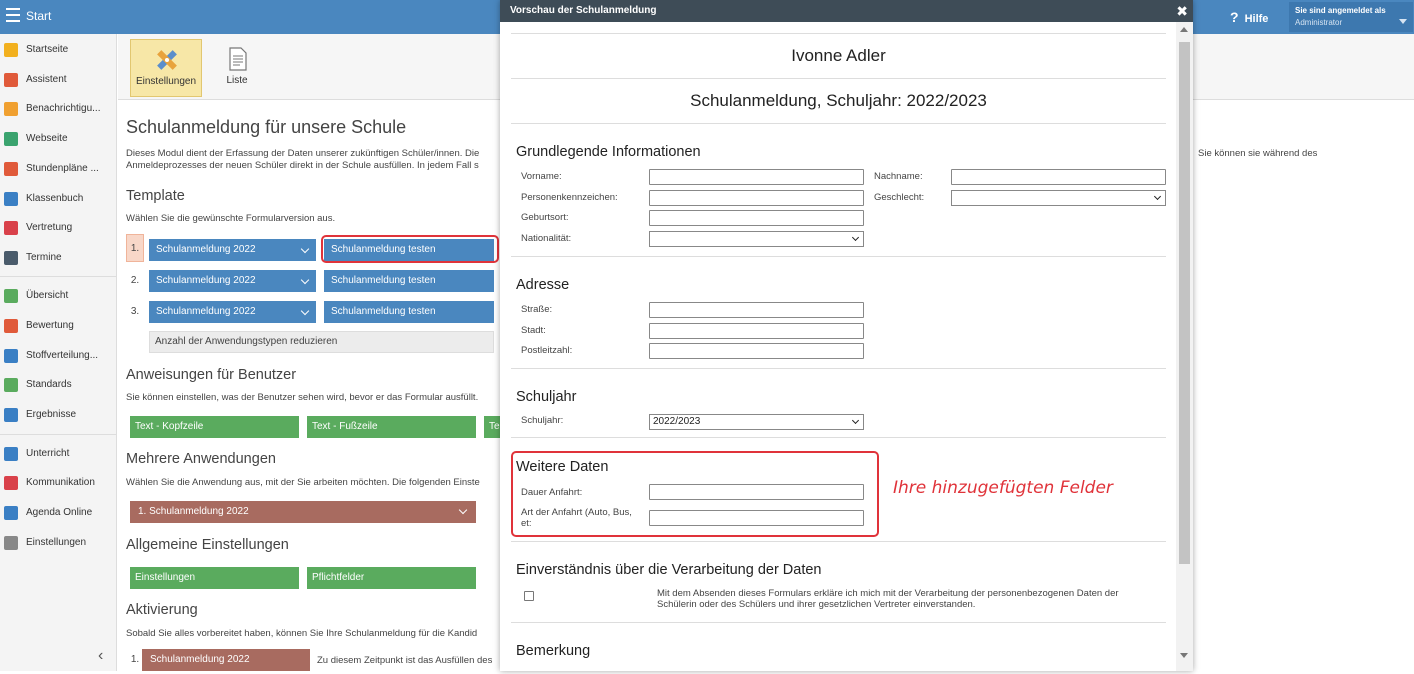 The width and height of the screenshot is (1414, 674). I want to click on sidebar-item: Unterricht, so click(58, 454).